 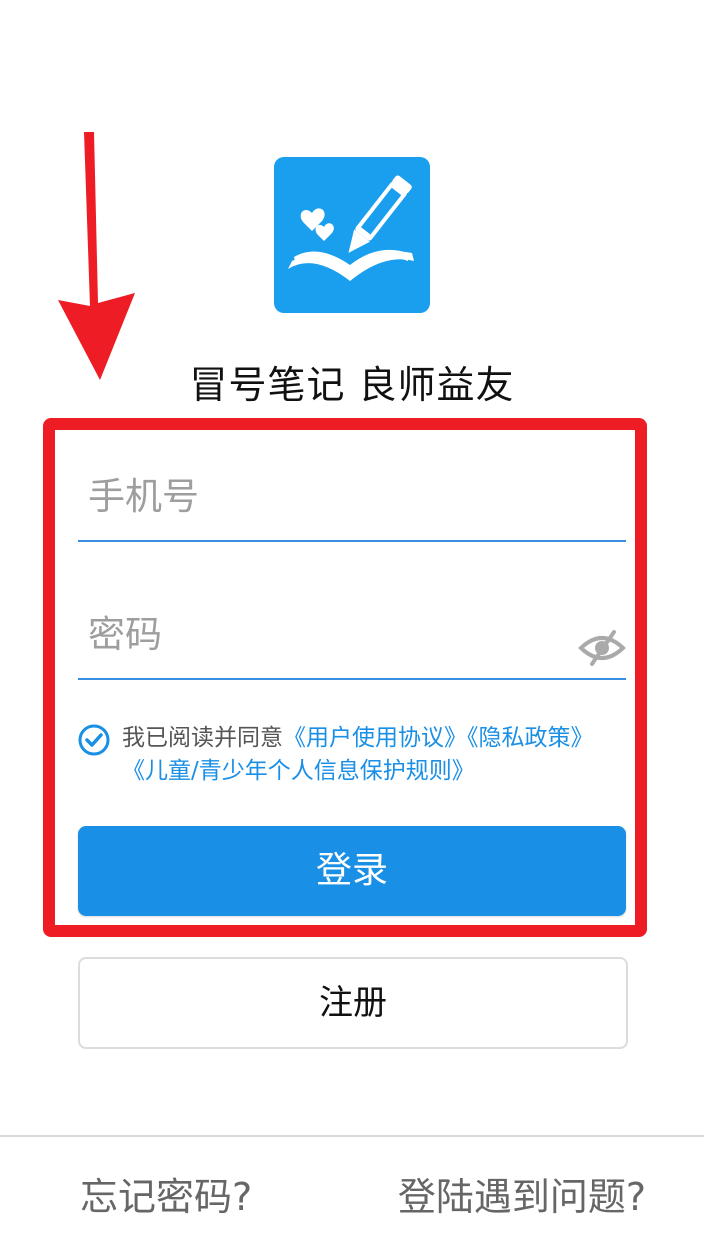 I want to click on app-logo, so click(x=352, y=235).